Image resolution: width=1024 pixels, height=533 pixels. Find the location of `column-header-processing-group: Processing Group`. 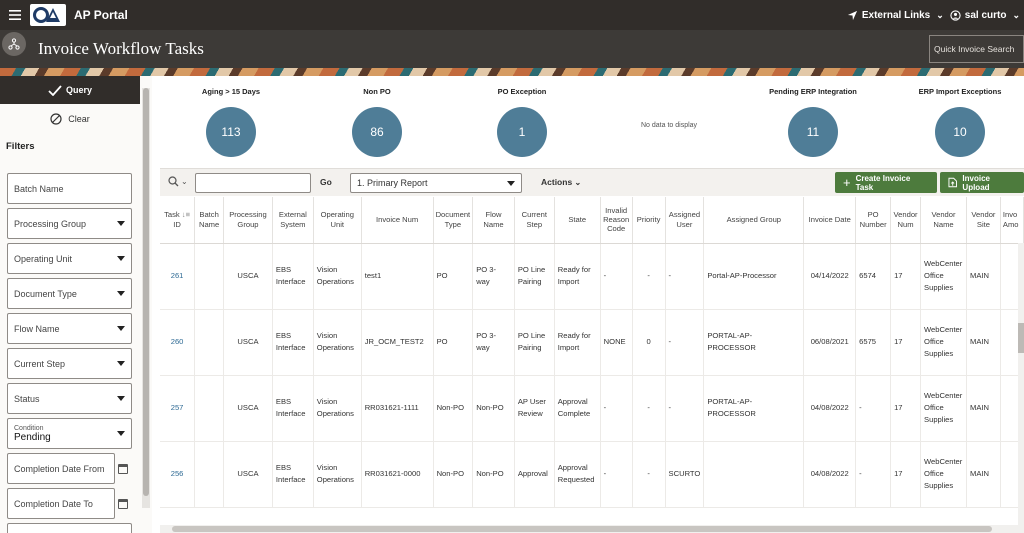

column-header-processing-group: Processing Group is located at coordinates (248, 220).